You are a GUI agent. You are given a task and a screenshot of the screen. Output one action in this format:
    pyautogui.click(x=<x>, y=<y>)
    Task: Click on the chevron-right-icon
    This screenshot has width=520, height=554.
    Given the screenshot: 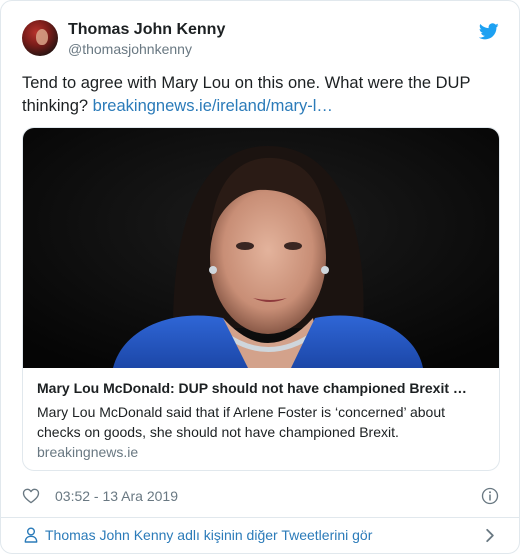 What is the action you would take?
    pyautogui.click(x=490, y=535)
    